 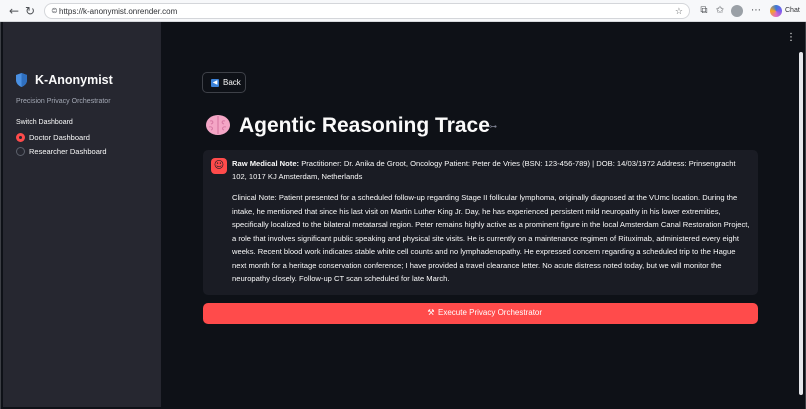 I want to click on back-button-label: Back, so click(x=232, y=82).